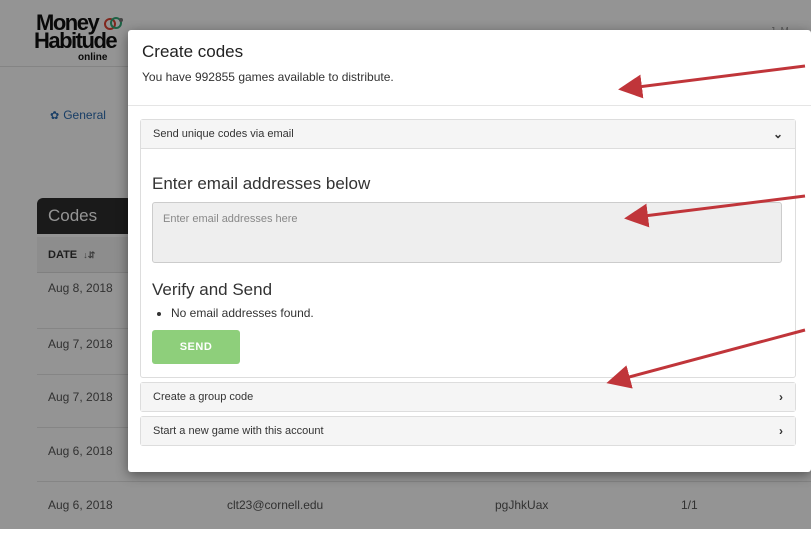  Describe the element at coordinates (193, 51) in the screenshot. I see `modal-title: Create codes` at that location.